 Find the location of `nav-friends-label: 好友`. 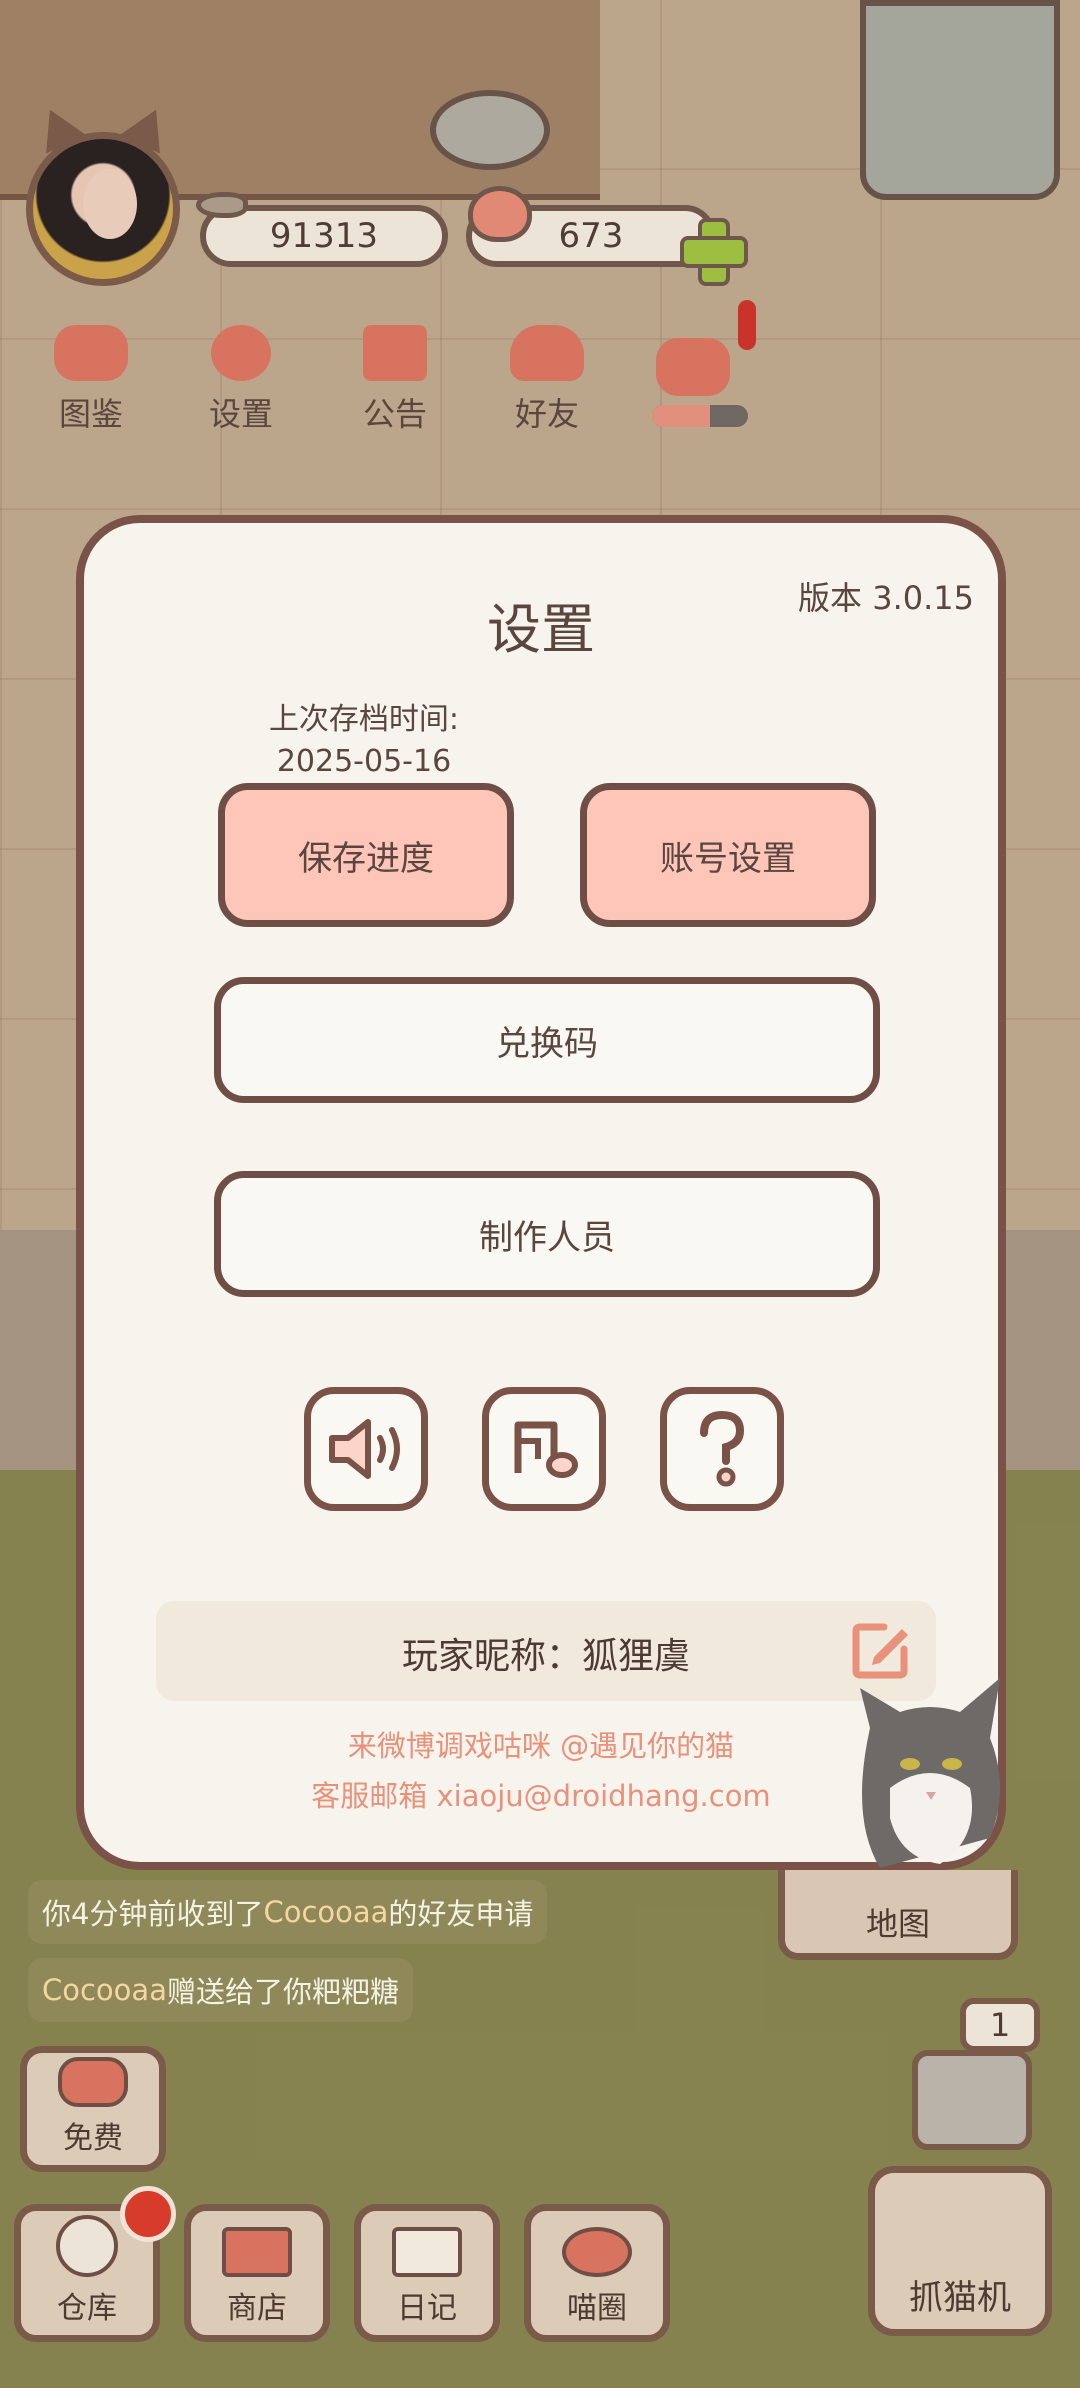

nav-friends-label: 好友 is located at coordinates (546, 414).